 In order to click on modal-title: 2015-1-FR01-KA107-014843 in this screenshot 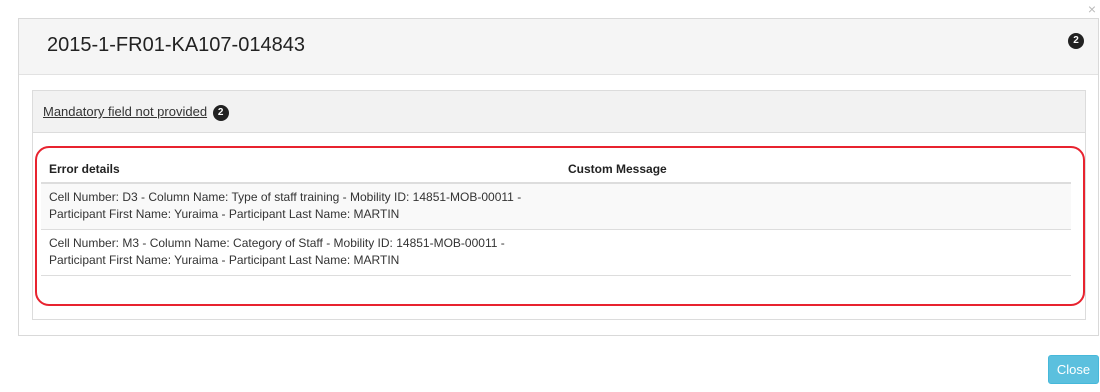, I will do `click(176, 45)`.